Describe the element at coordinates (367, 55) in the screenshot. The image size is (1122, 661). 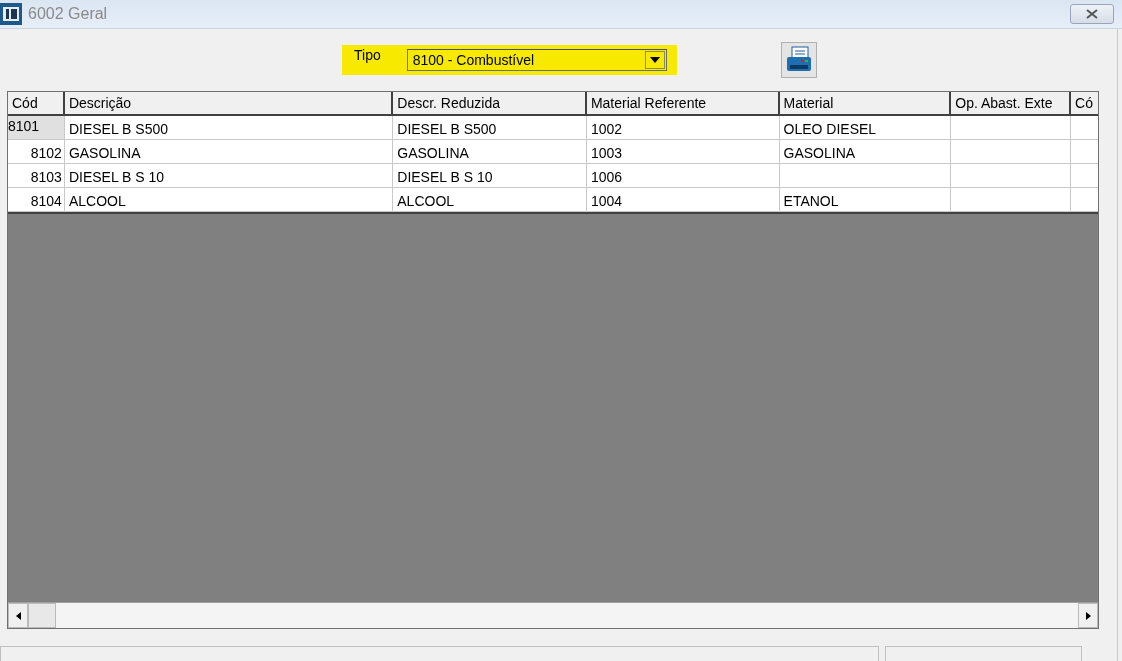
I see `filter-label: Tipo` at that location.